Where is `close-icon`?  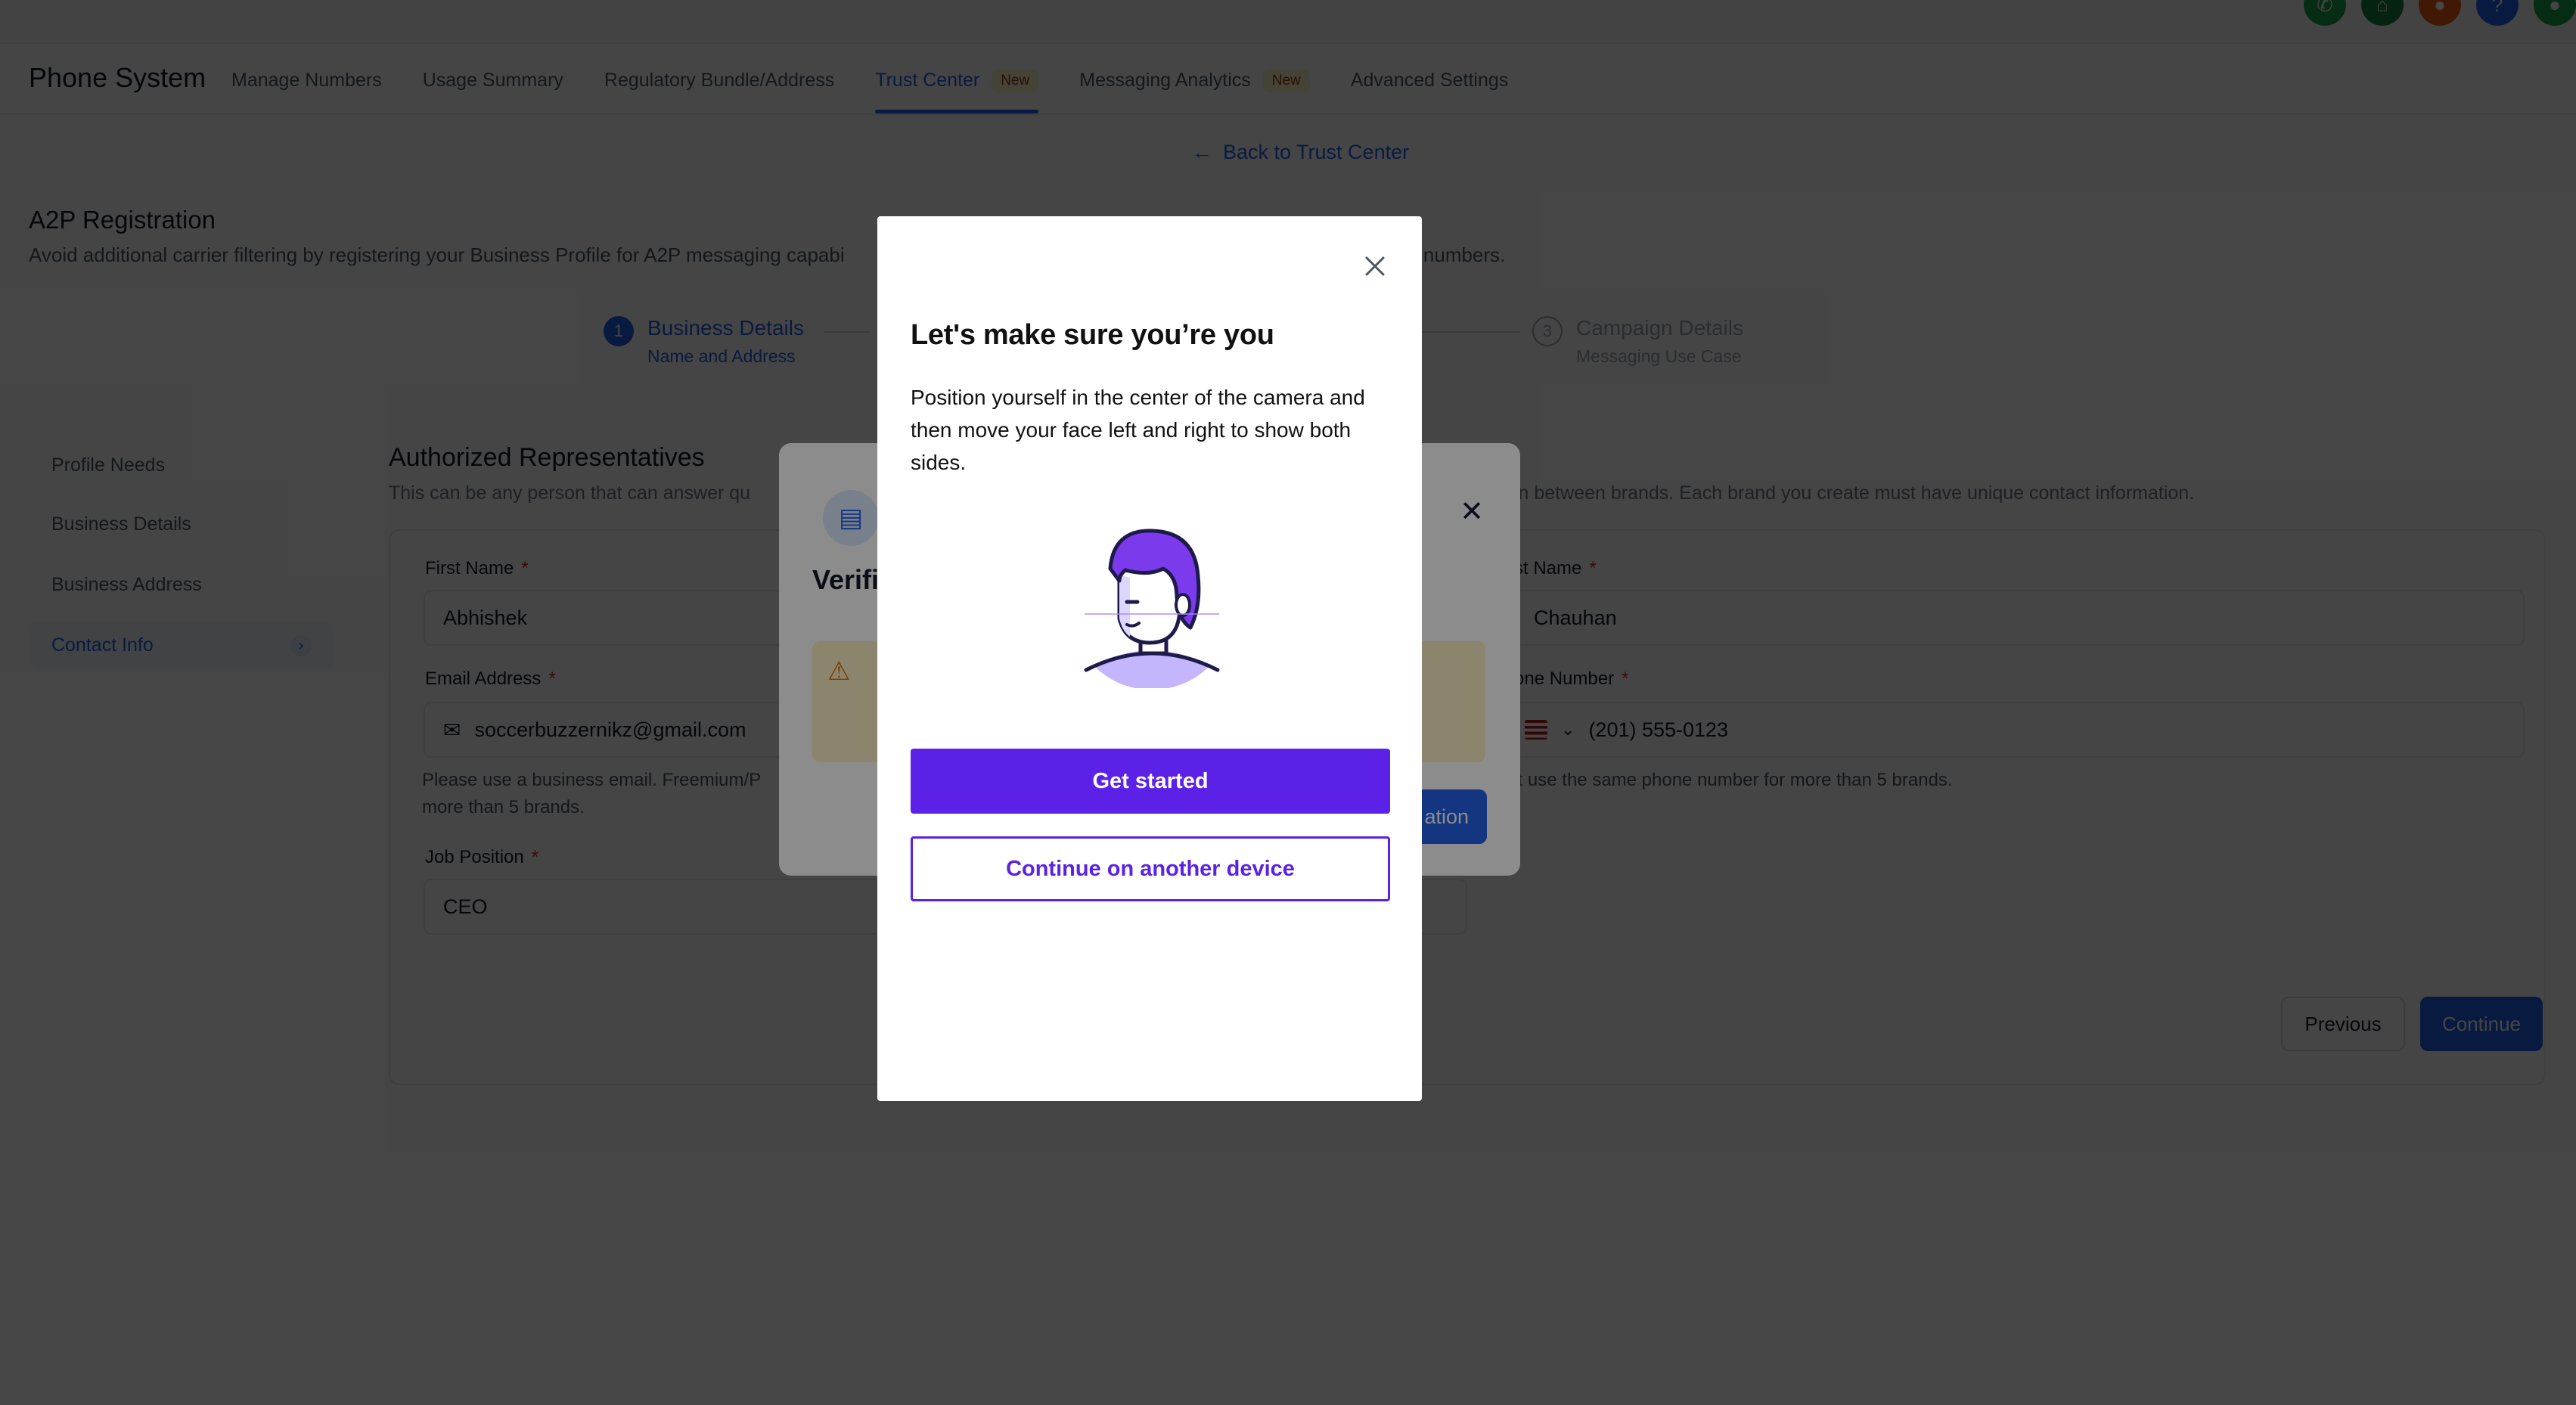 close-icon is located at coordinates (1375, 266).